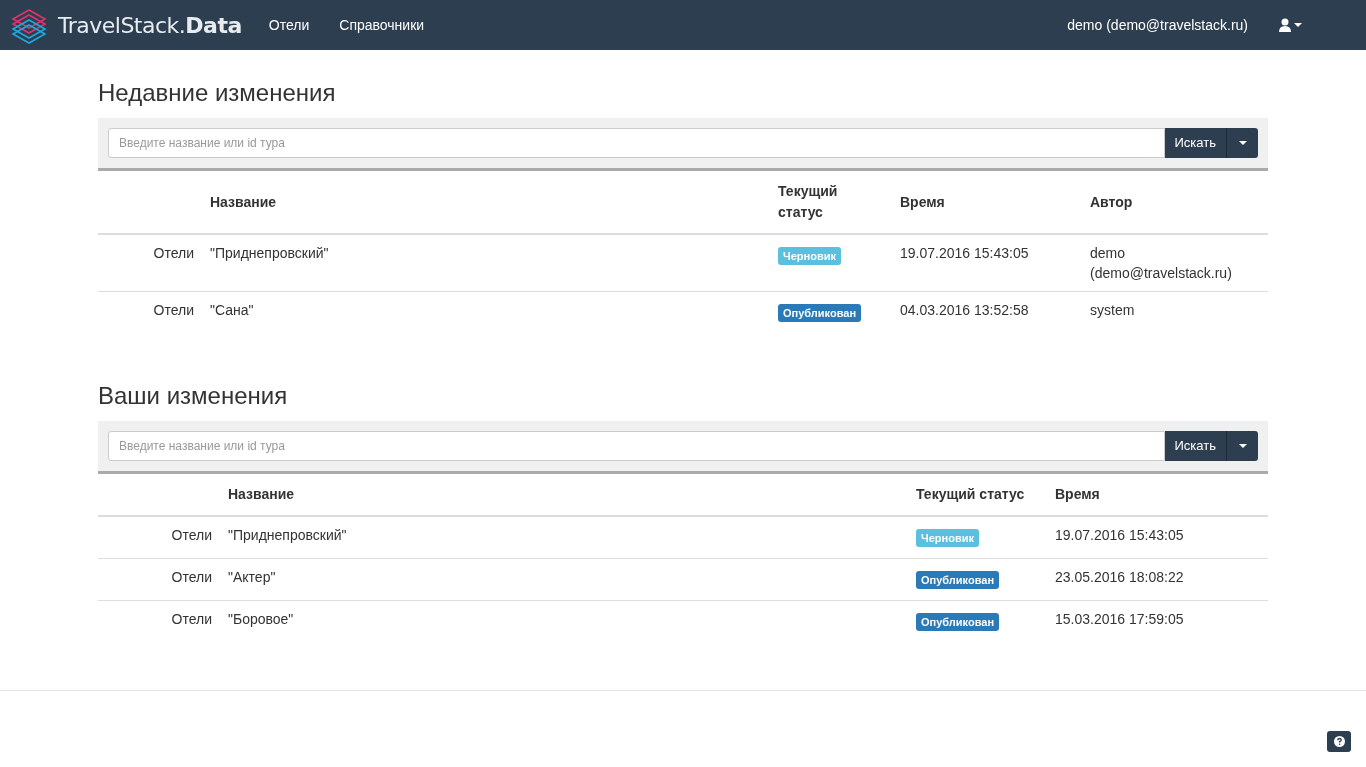 The image size is (1366, 767). What do you see at coordinates (289, 25) in the screenshot?
I see `nav-link: Отели` at bounding box center [289, 25].